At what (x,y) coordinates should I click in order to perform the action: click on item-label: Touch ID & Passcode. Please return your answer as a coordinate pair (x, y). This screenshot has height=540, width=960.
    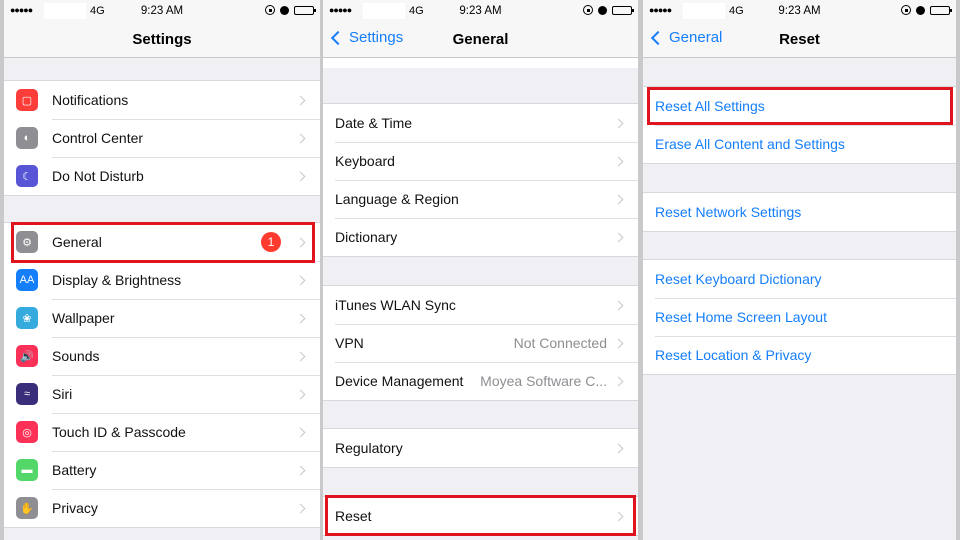
    Looking at the image, I should click on (119, 432).